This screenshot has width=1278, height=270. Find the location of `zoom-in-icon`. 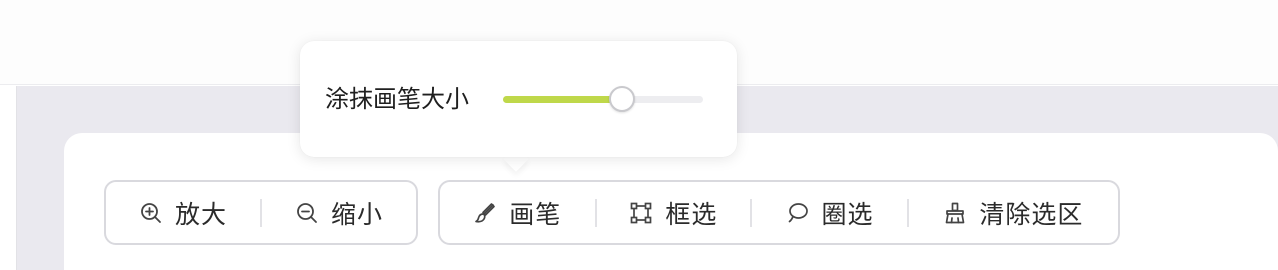

zoom-in-icon is located at coordinates (151, 212).